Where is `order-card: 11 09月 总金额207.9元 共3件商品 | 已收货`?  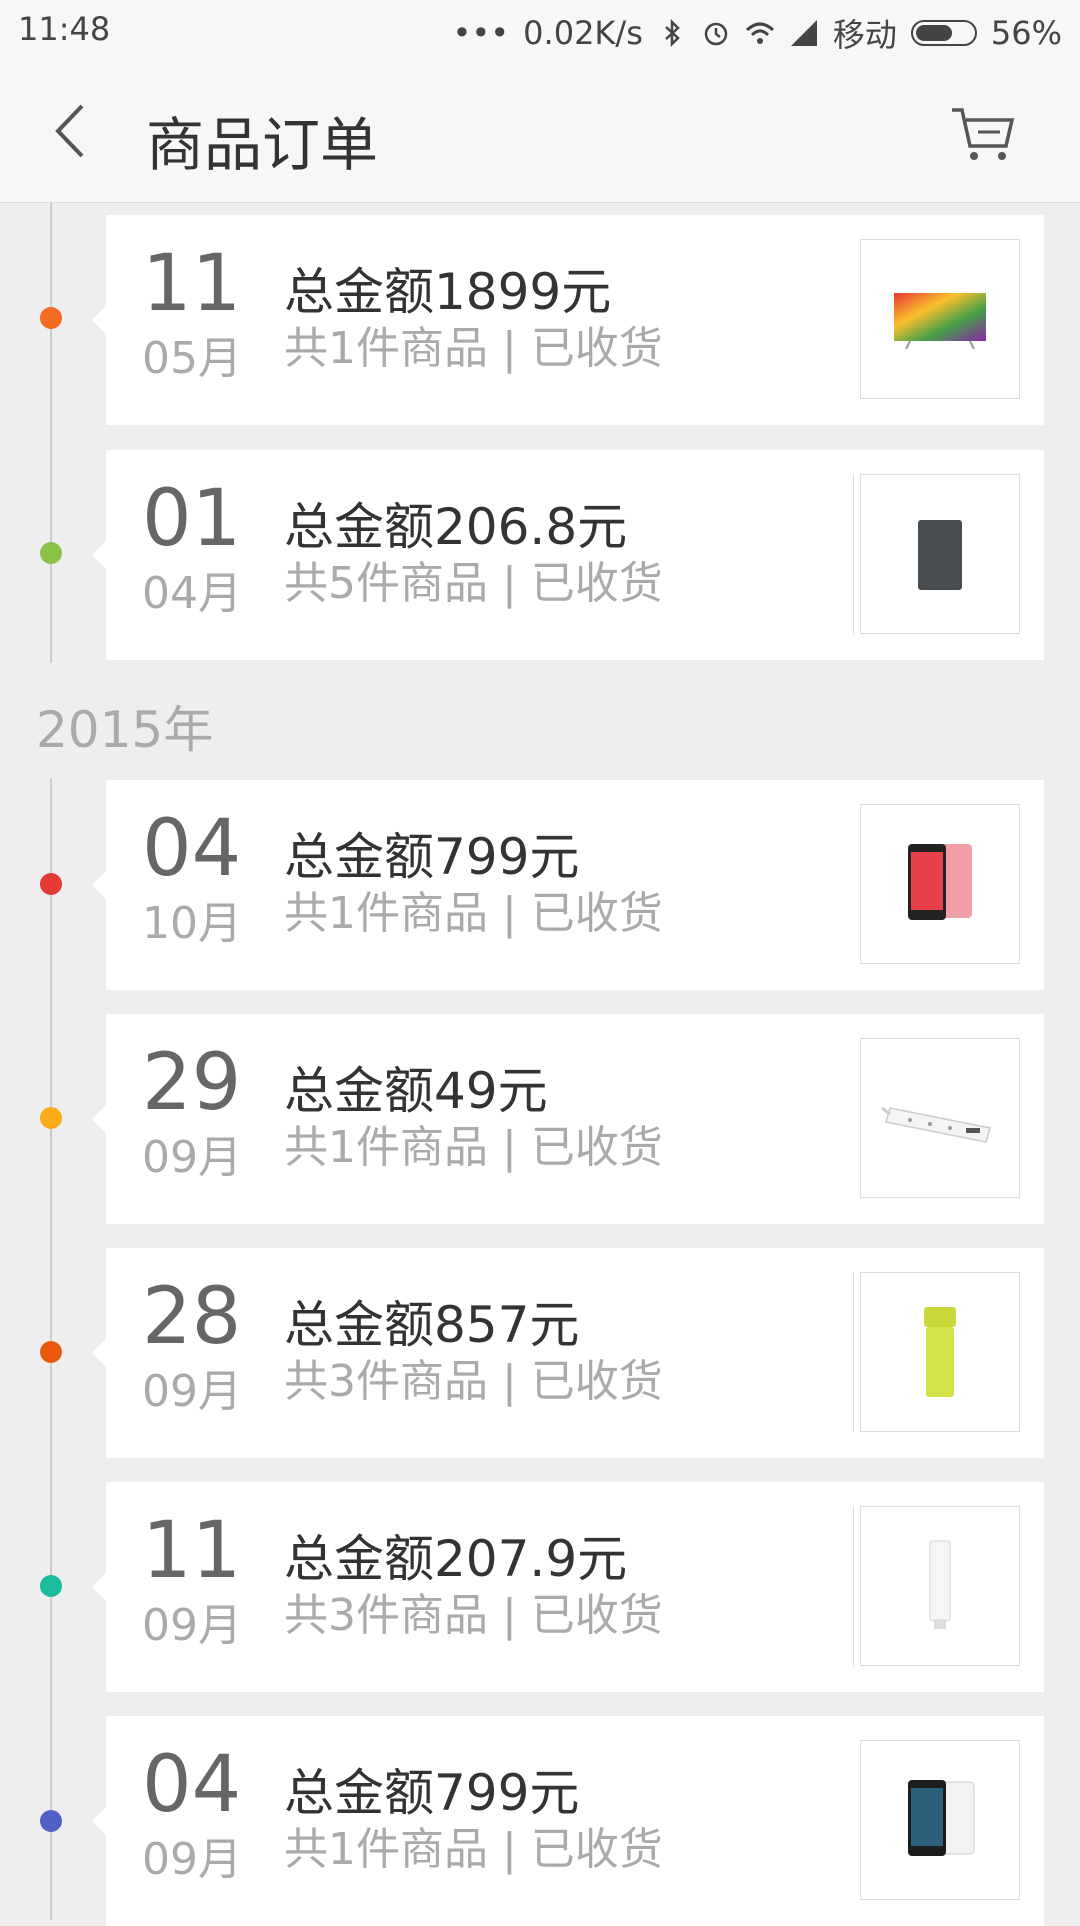
order-card: 11 09月 总金额207.9元 共3件商品 | 已收货 is located at coordinates (568, 1587).